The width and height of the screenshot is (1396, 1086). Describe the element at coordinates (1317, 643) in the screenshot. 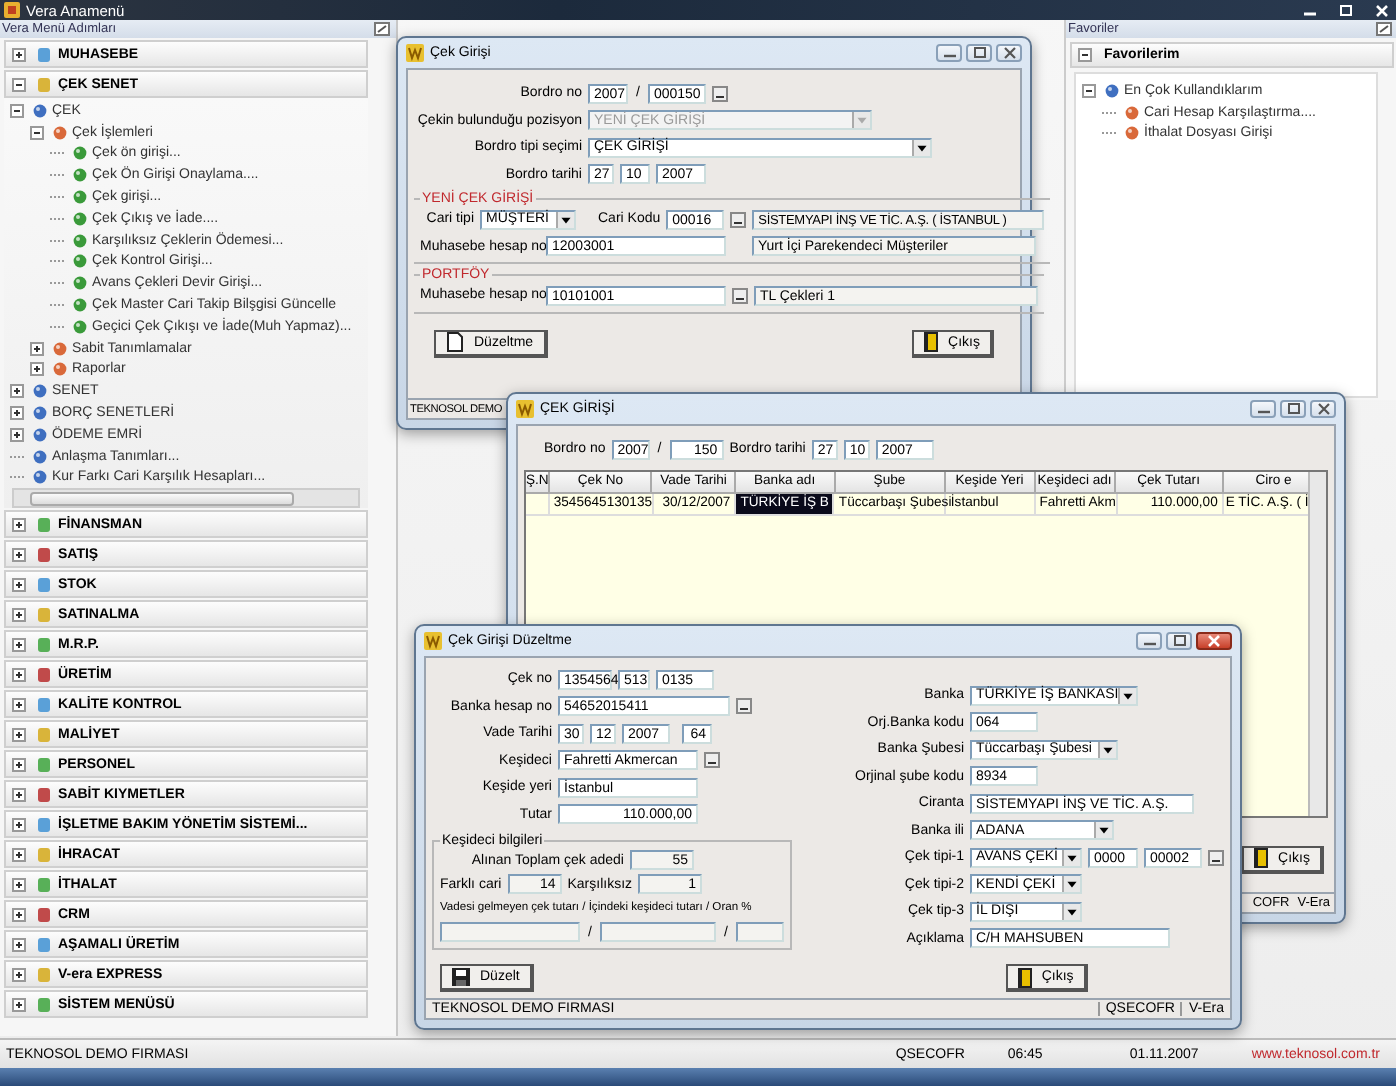

I see `vertical-scrollbar` at that location.